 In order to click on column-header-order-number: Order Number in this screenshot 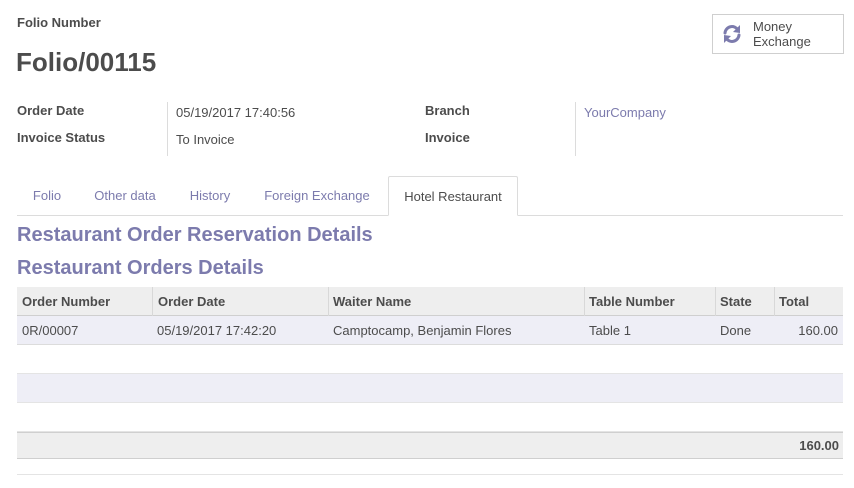, I will do `click(84, 301)`.